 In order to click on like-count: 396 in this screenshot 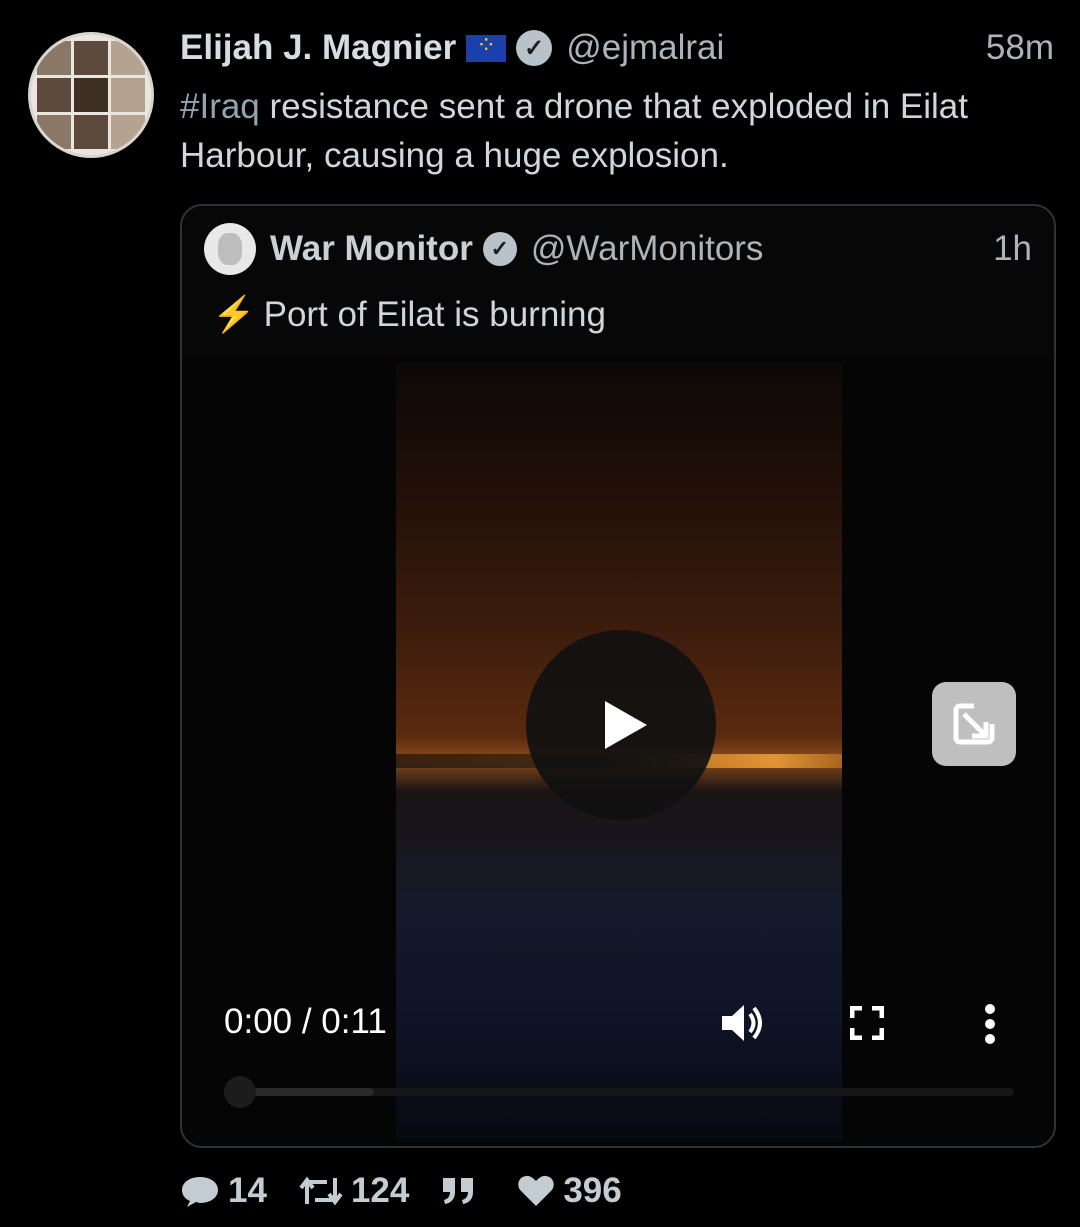, I will do `click(592, 1190)`.